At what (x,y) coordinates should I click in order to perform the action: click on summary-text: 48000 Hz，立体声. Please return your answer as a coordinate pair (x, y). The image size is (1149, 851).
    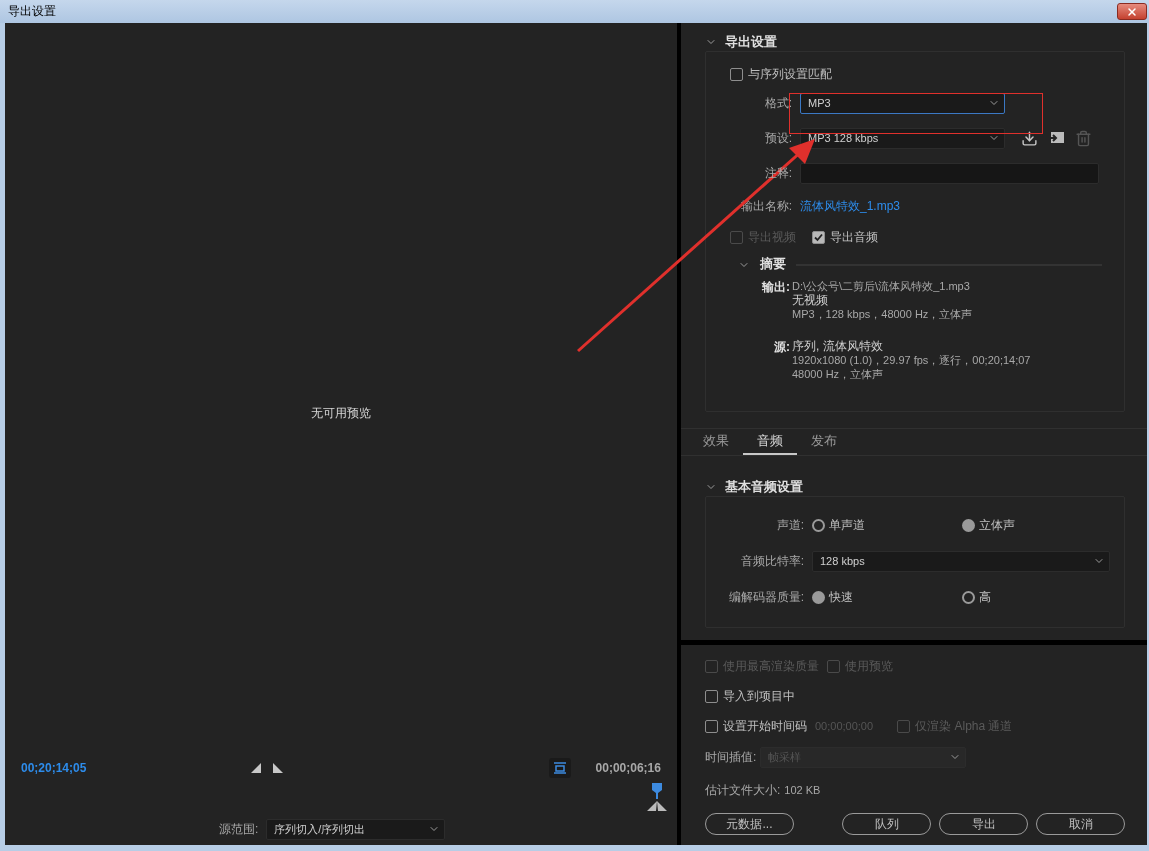
    Looking at the image, I should click on (838, 374).